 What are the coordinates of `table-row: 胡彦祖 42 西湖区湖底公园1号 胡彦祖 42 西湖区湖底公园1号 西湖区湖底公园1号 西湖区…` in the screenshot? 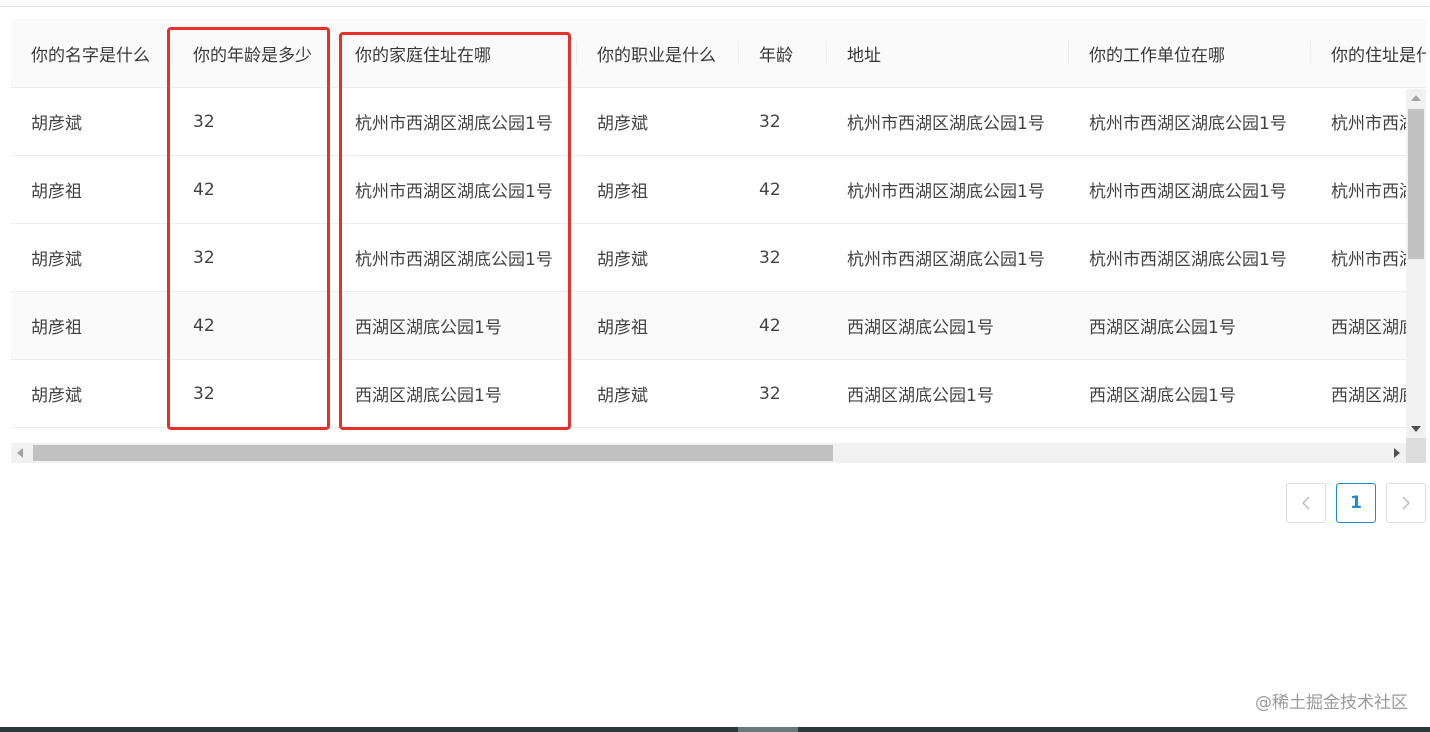 It's located at (718, 326).